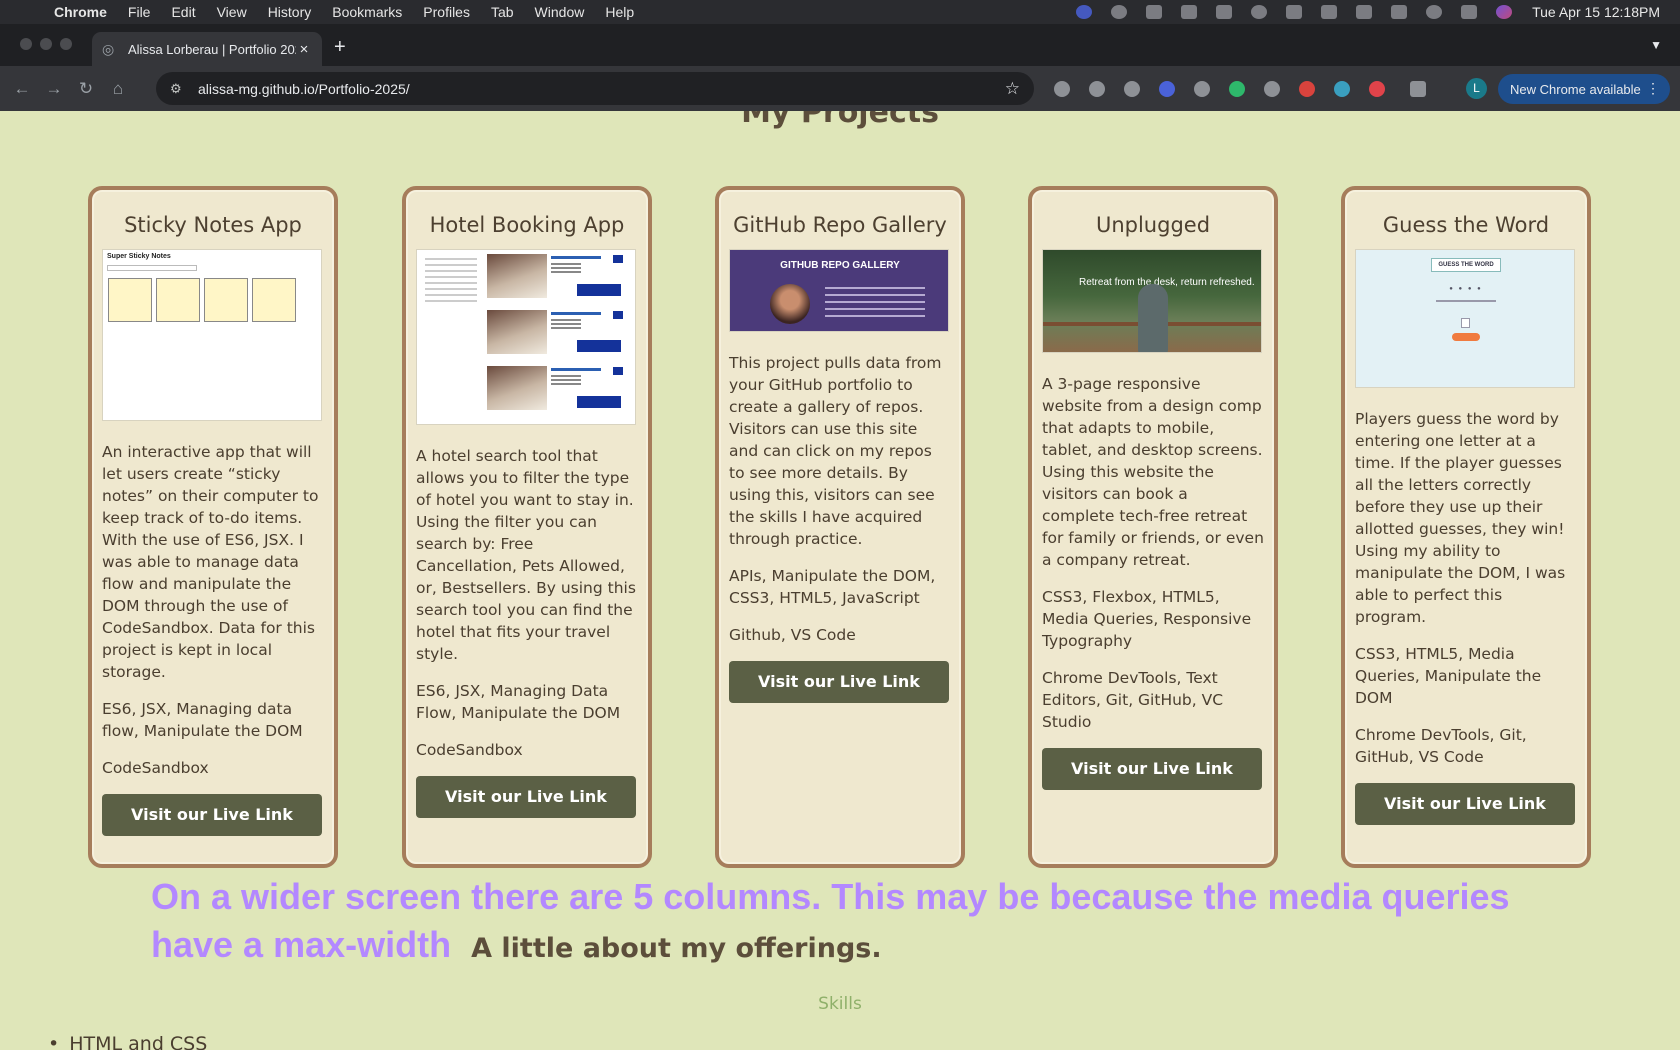 The height and width of the screenshot is (1050, 1680). What do you see at coordinates (80, 12) in the screenshot?
I see `menu-app-name: Chrome` at bounding box center [80, 12].